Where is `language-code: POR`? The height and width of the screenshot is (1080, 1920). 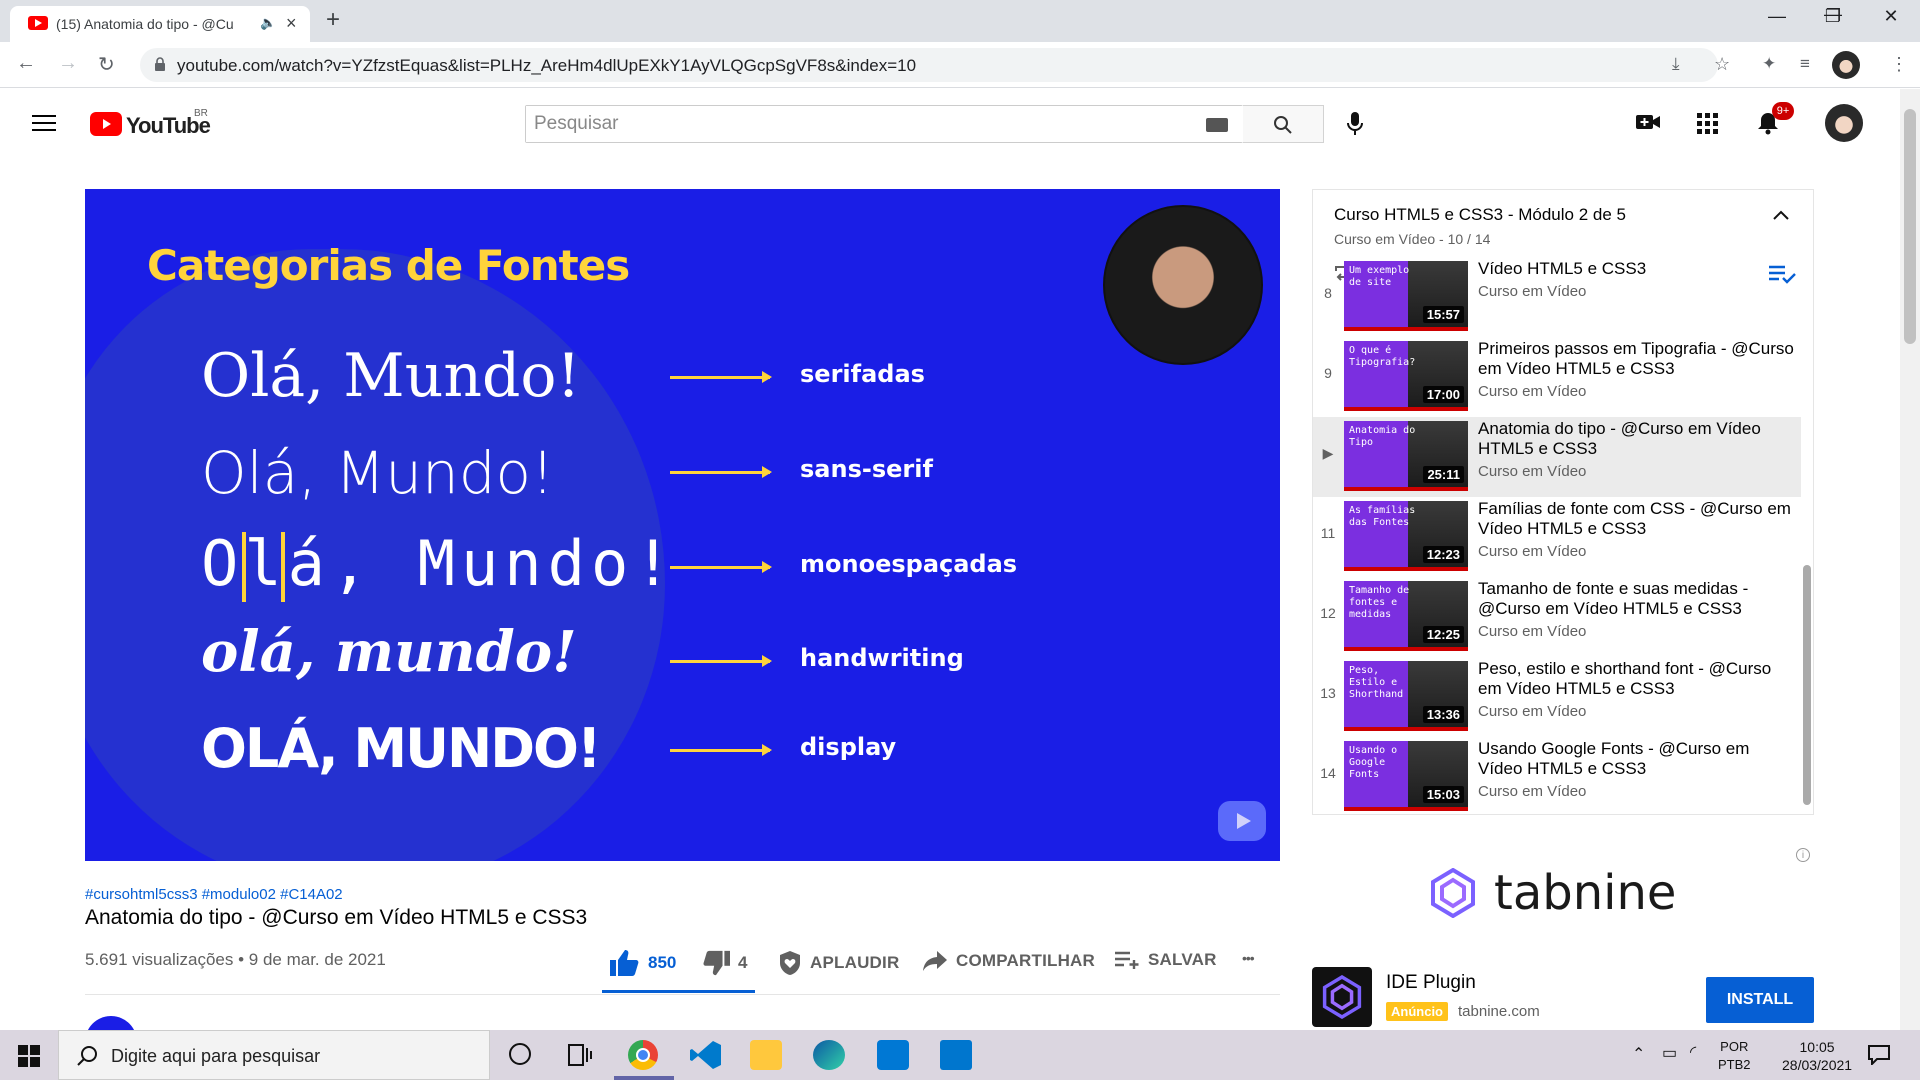 language-code: POR is located at coordinates (1734, 1046).